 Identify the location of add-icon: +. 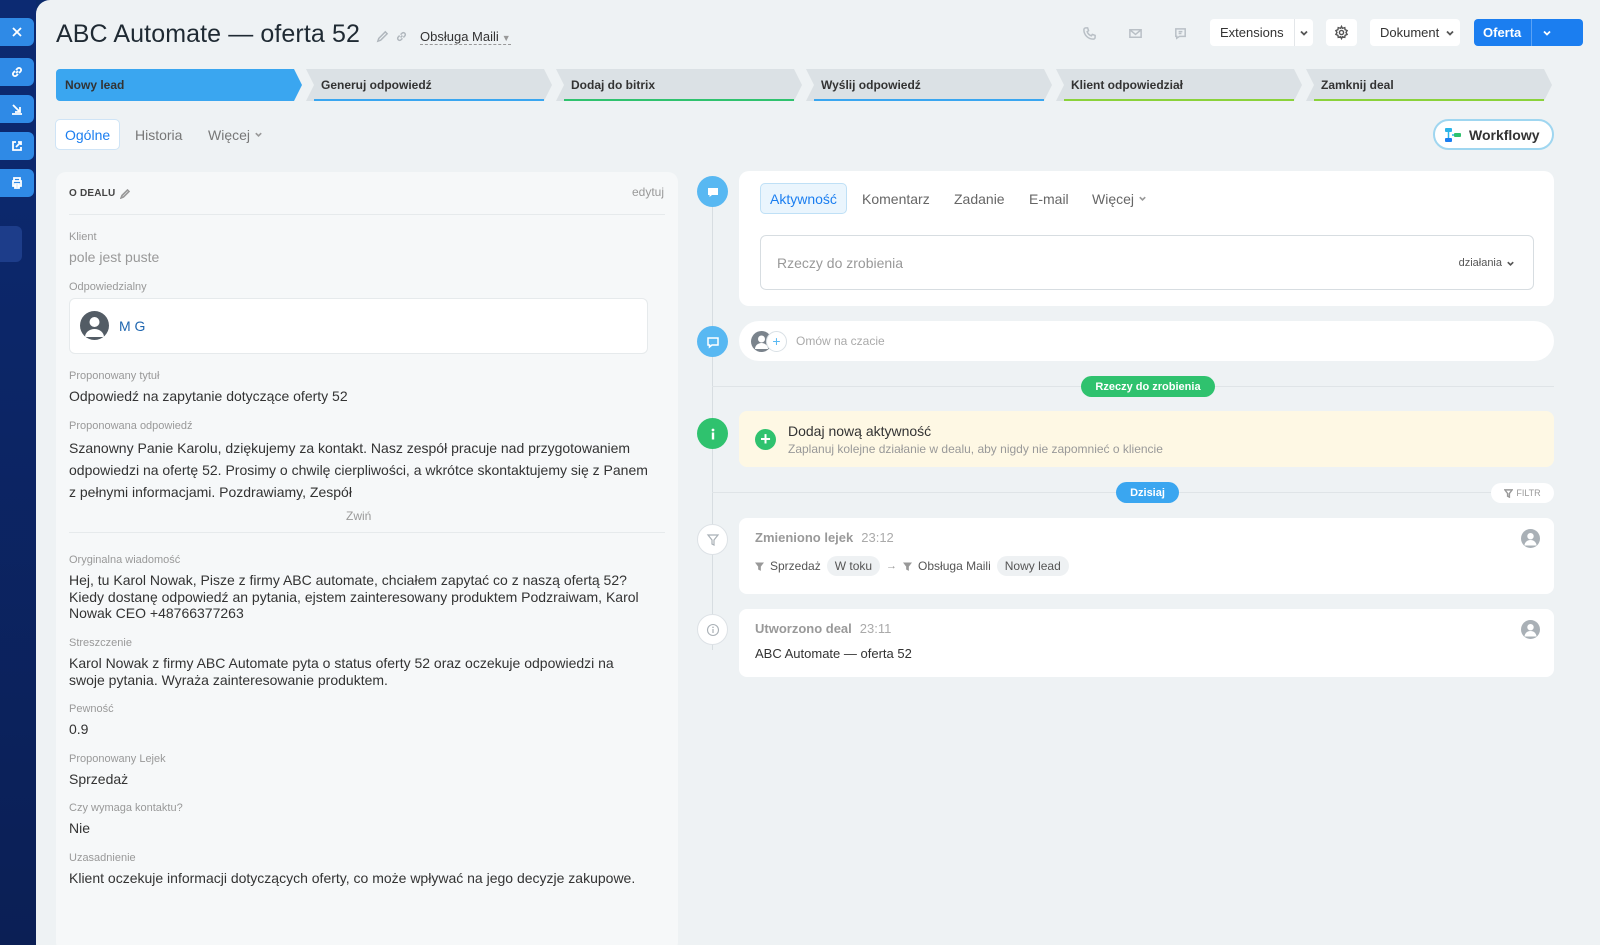
(765, 439).